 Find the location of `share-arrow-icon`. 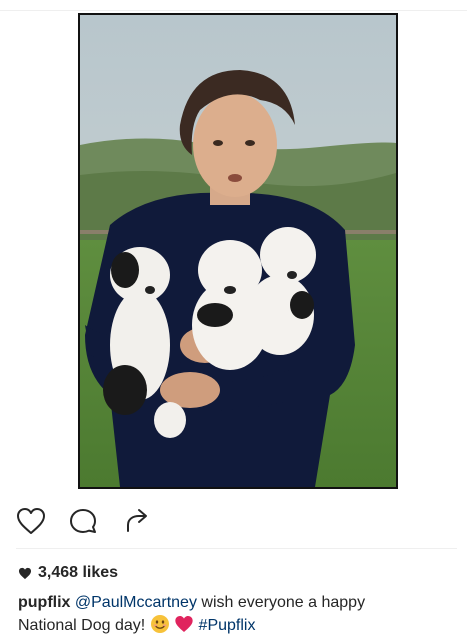

share-arrow-icon is located at coordinates (137, 521).